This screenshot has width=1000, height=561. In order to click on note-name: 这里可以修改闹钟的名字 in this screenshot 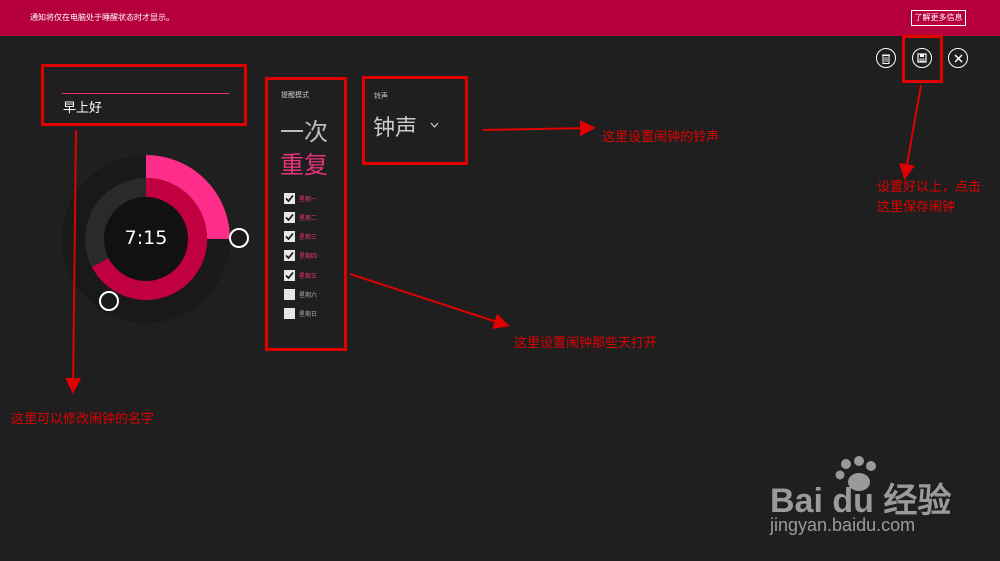, I will do `click(83, 419)`.